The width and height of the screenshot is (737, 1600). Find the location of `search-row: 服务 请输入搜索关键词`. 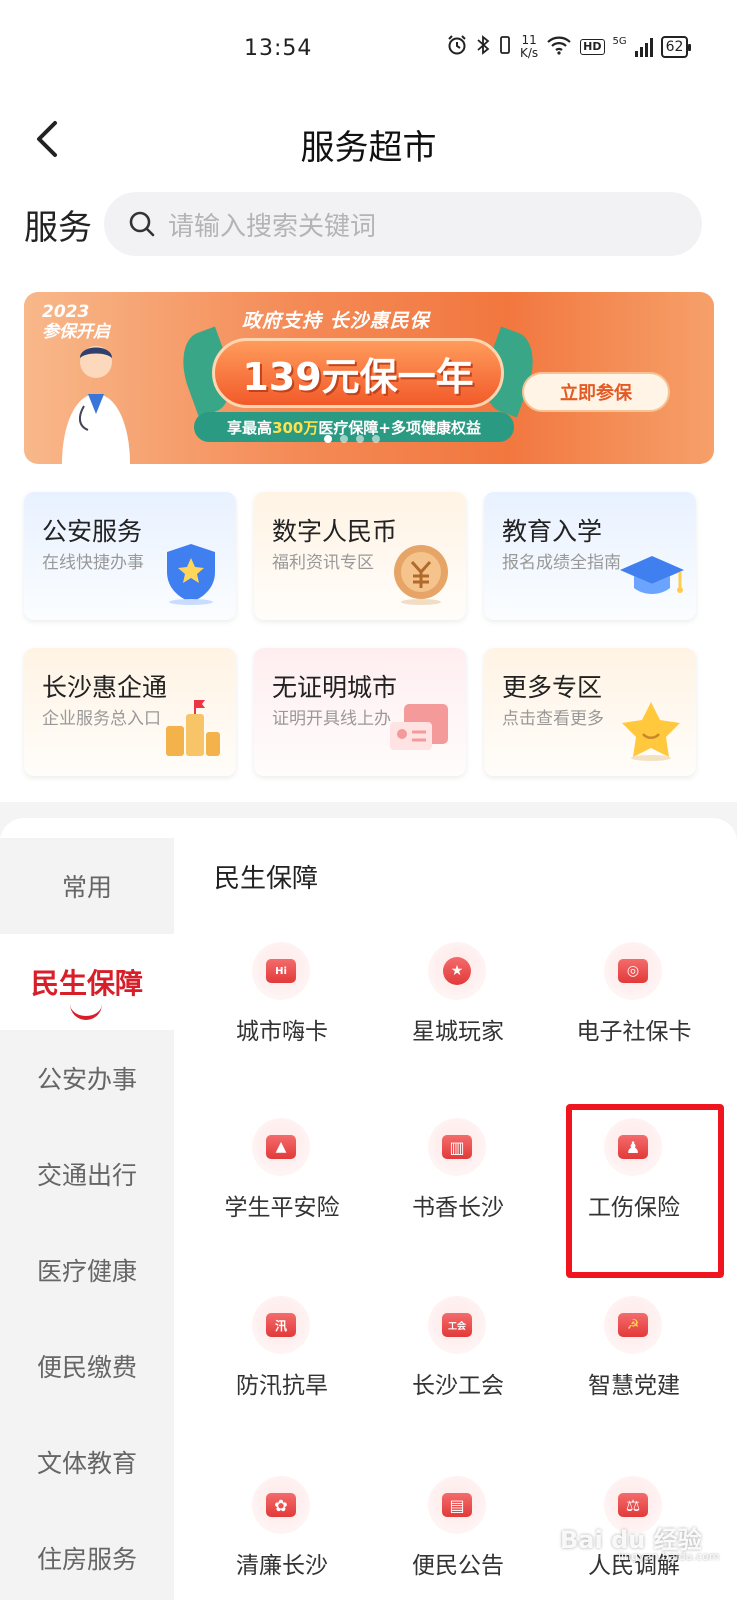

search-row: 服务 请输入搜索关键词 is located at coordinates (368, 229).